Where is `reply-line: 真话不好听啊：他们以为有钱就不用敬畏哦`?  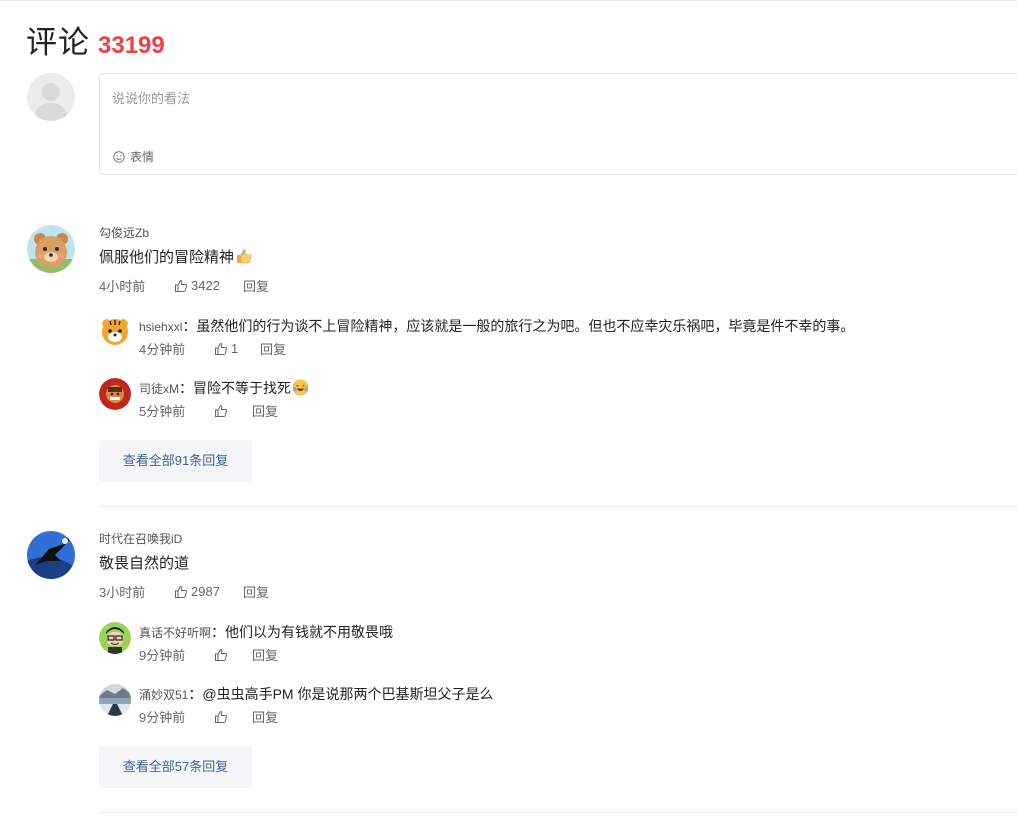 reply-line: 真话不好听啊：他们以为有钱就不用敬畏哦 is located at coordinates (266, 632).